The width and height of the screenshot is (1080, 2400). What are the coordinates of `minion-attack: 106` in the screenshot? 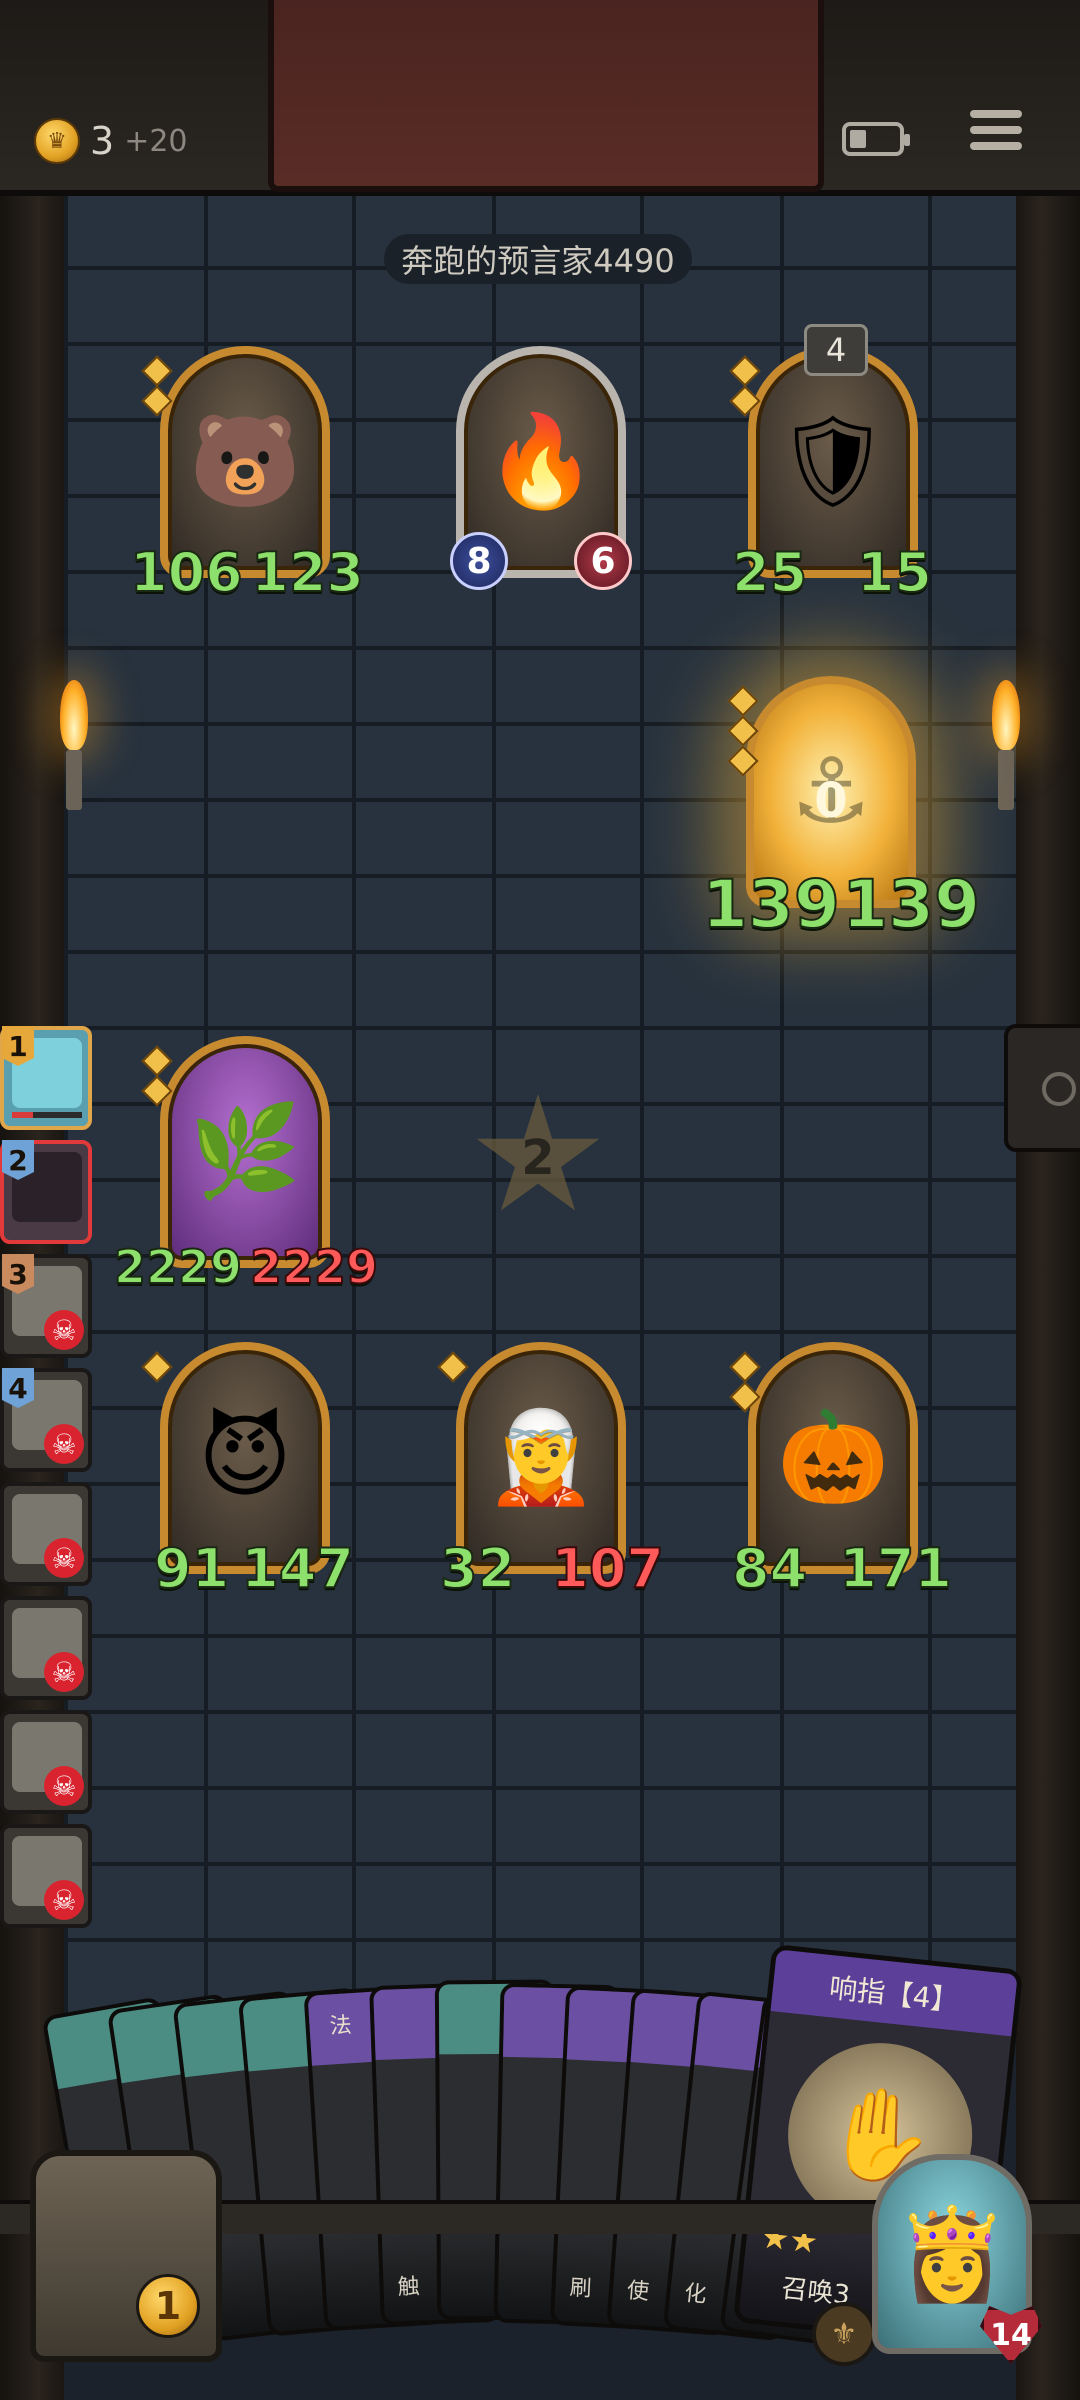 It's located at (186, 572).